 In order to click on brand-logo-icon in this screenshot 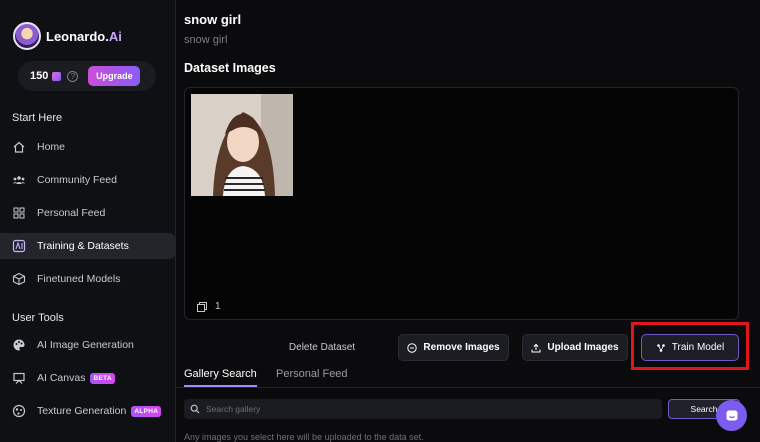, I will do `click(27, 36)`.